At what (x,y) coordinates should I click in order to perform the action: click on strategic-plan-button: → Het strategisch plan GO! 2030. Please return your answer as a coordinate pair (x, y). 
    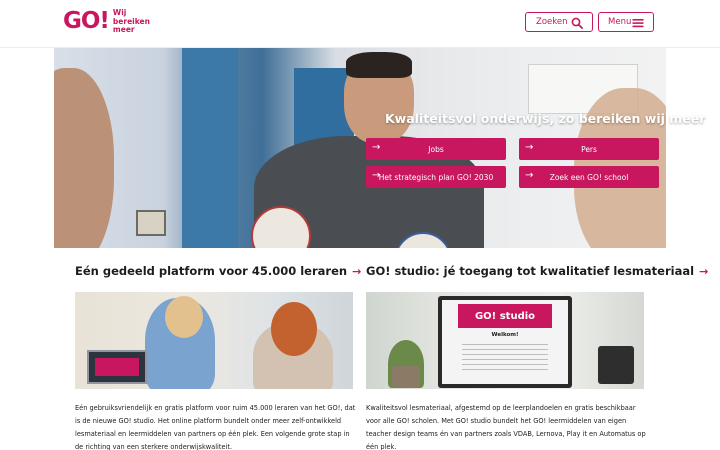
    Looking at the image, I should click on (436, 177).